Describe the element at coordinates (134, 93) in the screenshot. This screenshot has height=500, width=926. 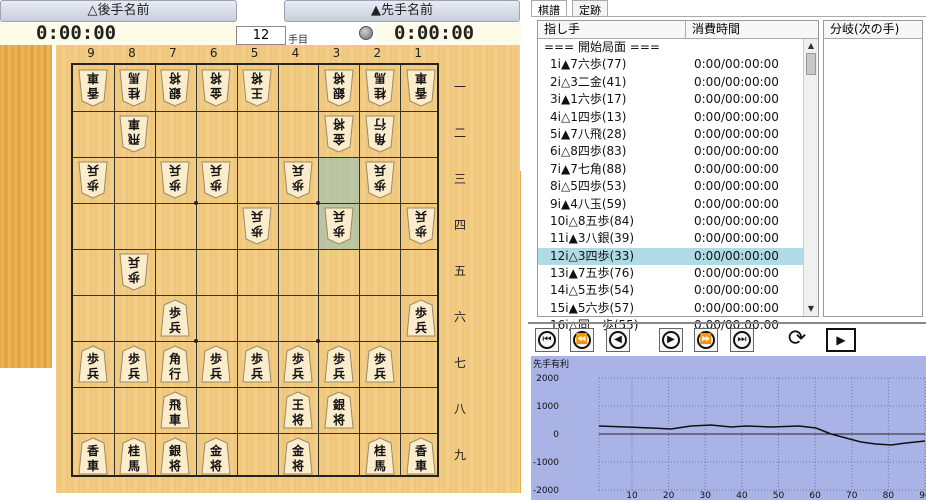
I see `piece-label-top: 桂` at that location.